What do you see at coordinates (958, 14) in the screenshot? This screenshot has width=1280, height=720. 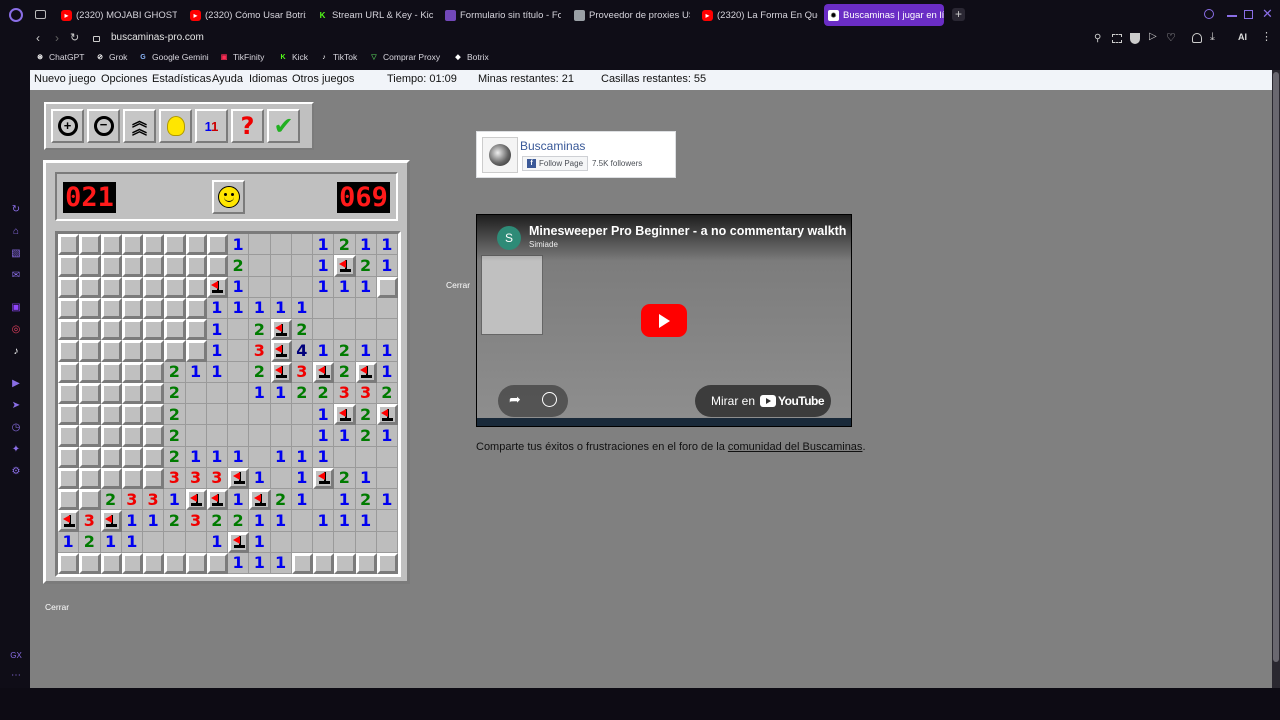 I see `new-tab-button: +` at bounding box center [958, 14].